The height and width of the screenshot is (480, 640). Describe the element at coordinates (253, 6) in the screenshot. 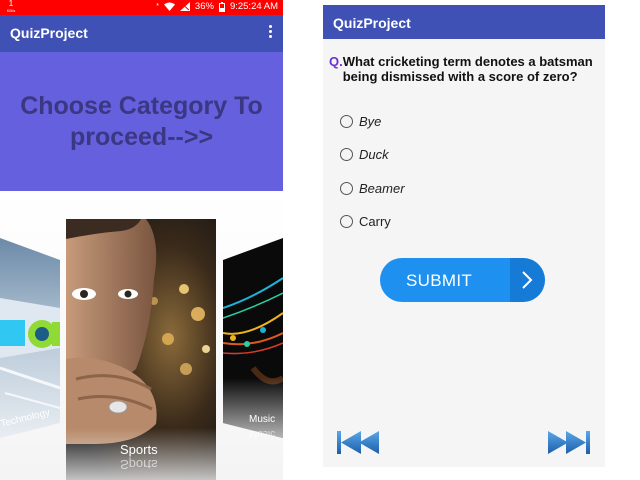

I see `clock: 9:25:24 AM` at that location.